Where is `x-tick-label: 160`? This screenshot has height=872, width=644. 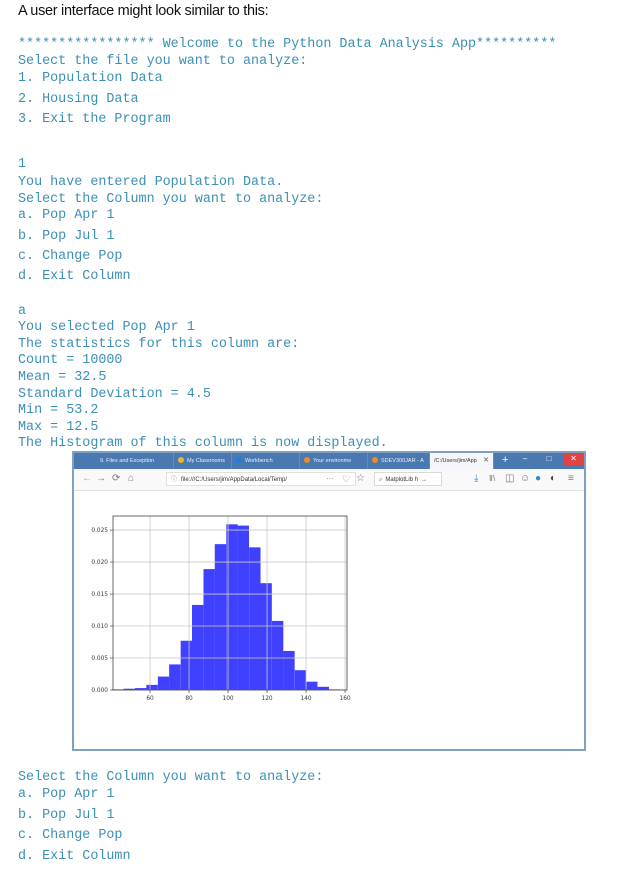 x-tick-label: 160 is located at coordinates (345, 699).